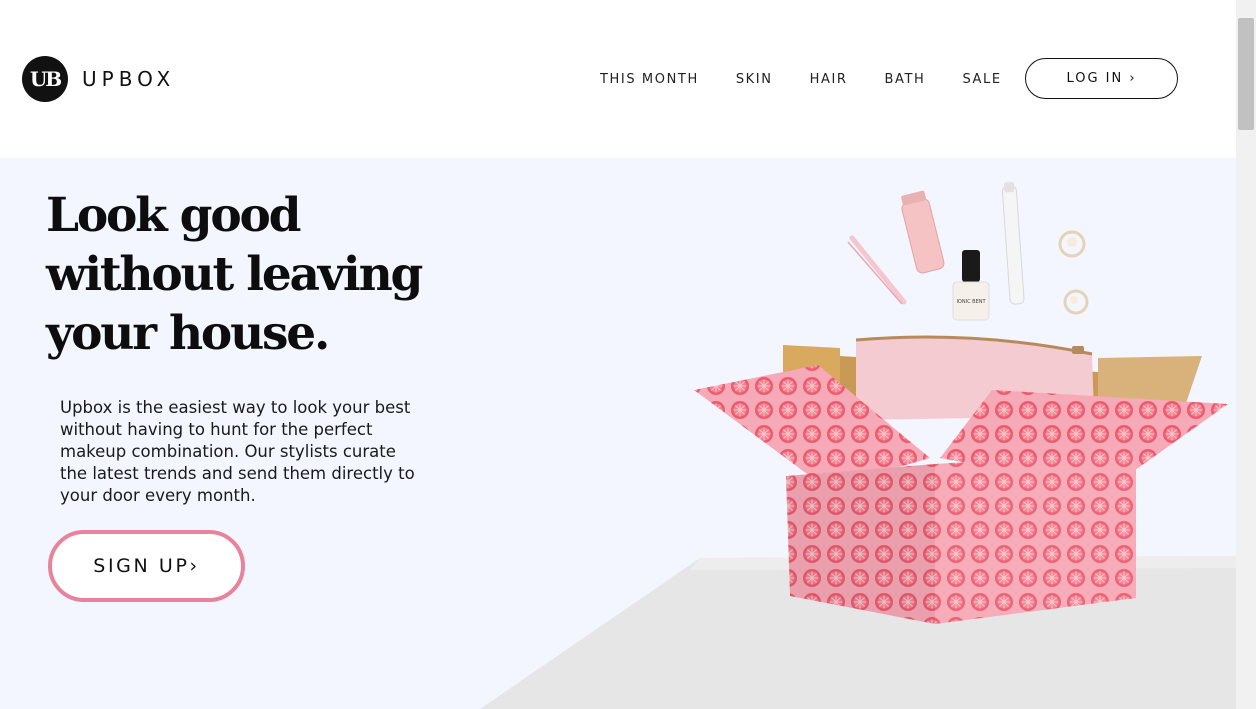  Describe the element at coordinates (1013, 243) in the screenshot. I see `perfume-vial-icon` at that location.